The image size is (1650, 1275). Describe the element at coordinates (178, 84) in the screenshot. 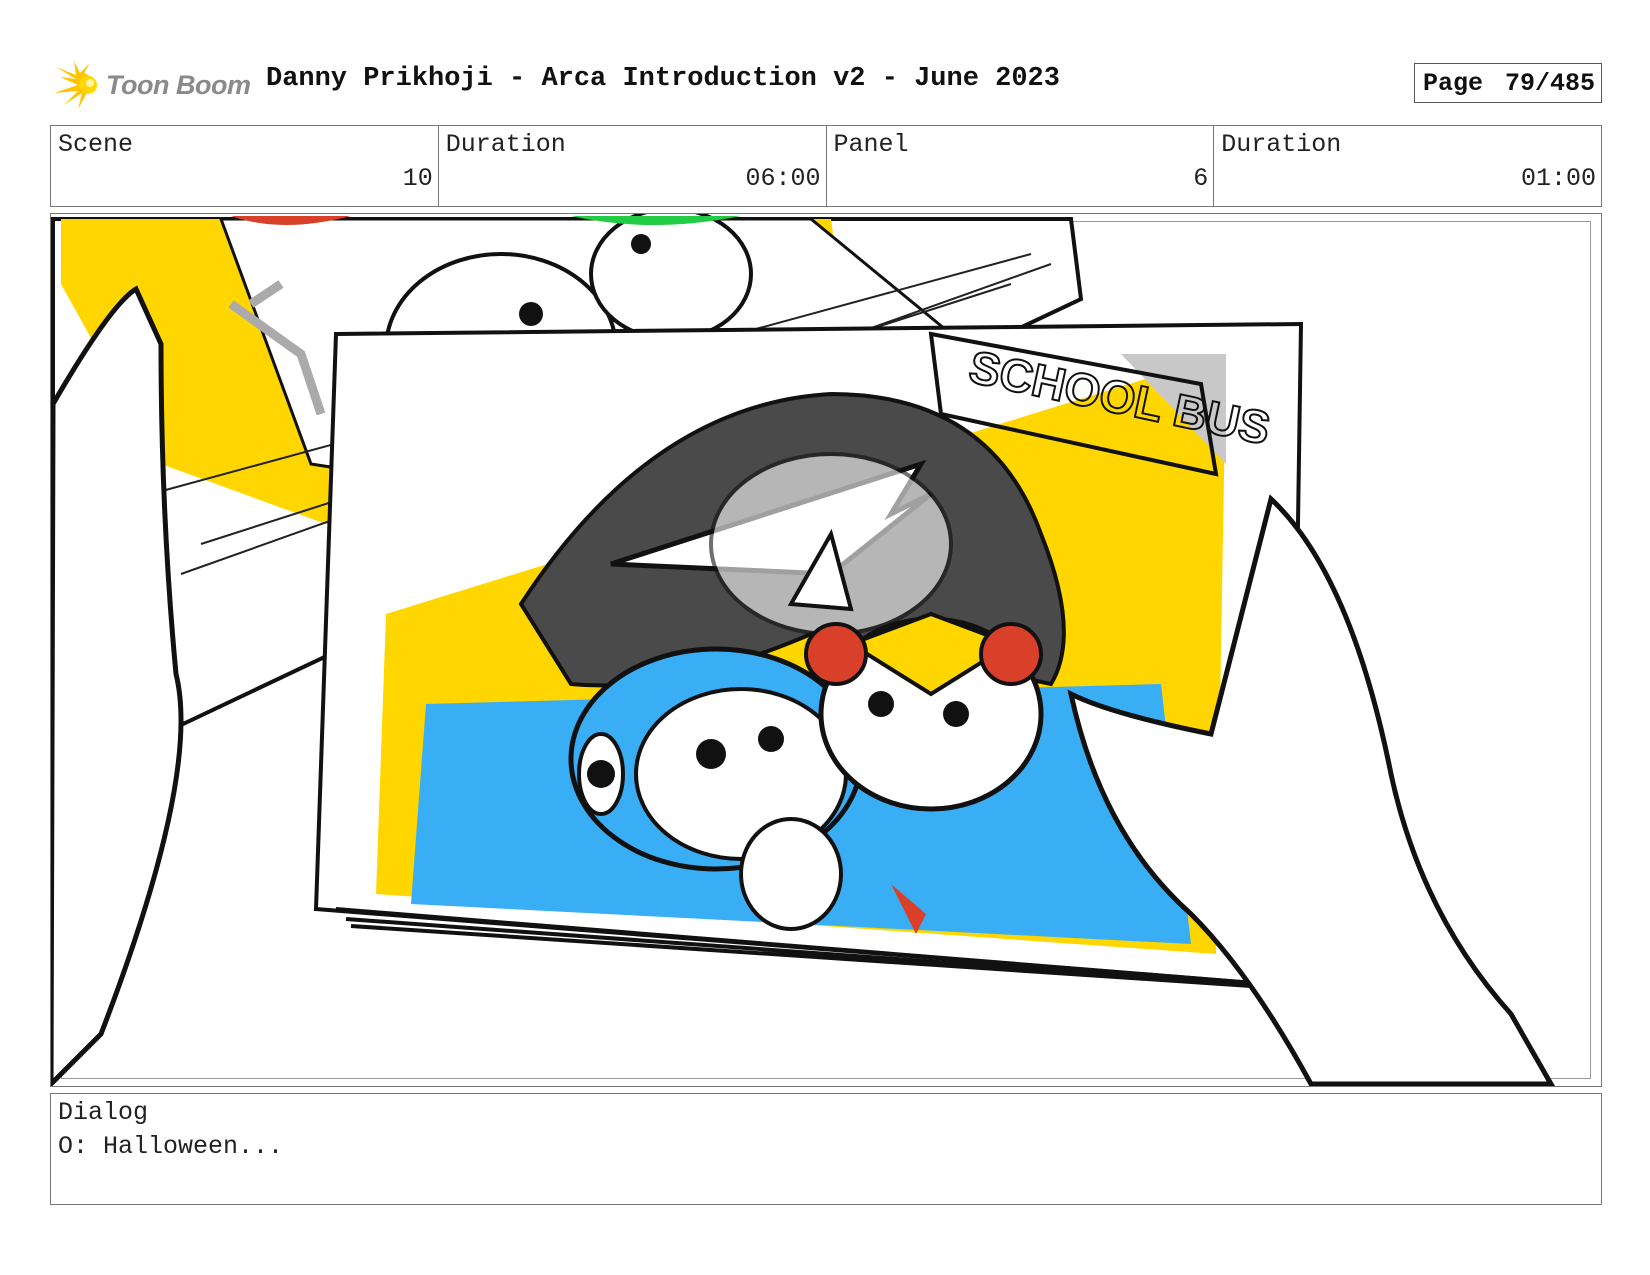

I see `logo-text: Toon Boom` at that location.